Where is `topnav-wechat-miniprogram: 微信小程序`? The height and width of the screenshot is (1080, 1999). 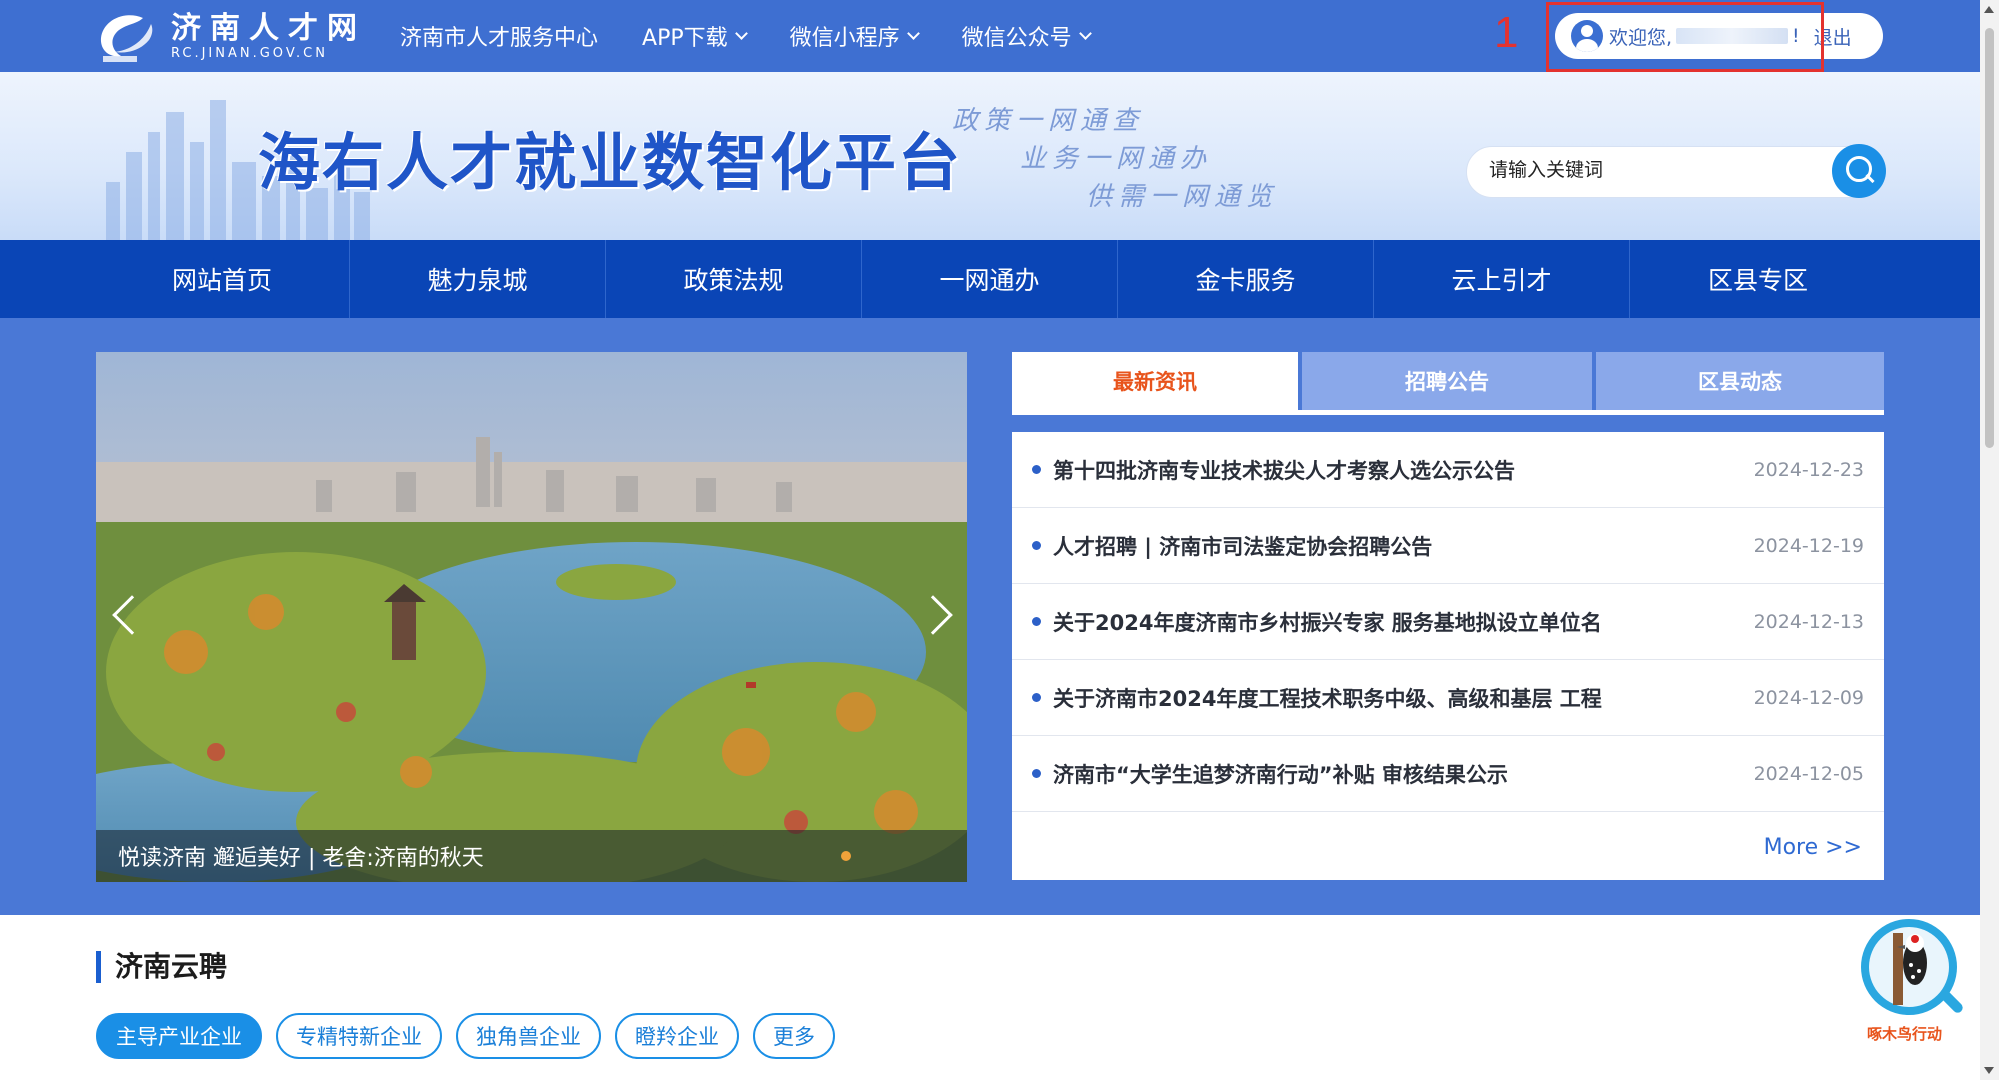
topnav-wechat-miniprogram: 微信小程序 is located at coordinates (855, 36).